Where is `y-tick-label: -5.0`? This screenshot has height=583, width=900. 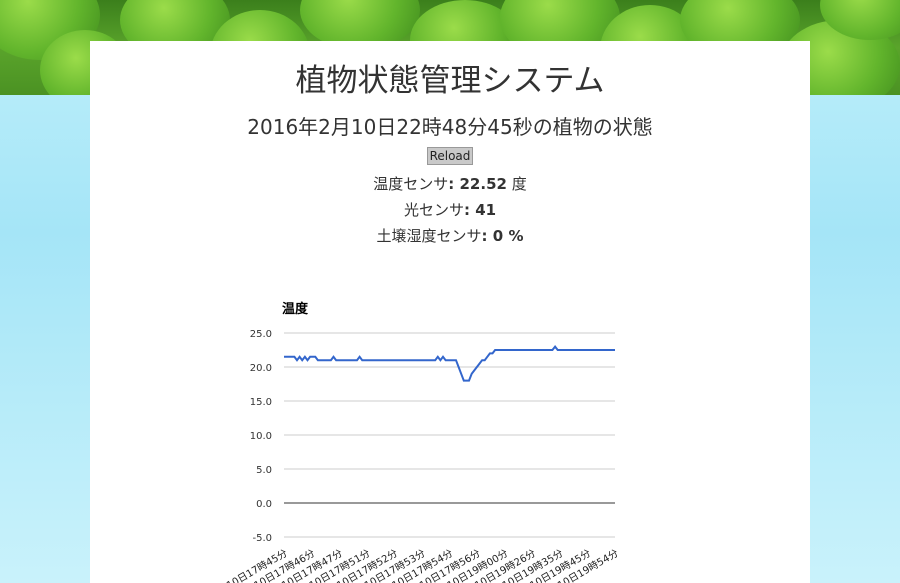 y-tick-label: -5.0 is located at coordinates (262, 538).